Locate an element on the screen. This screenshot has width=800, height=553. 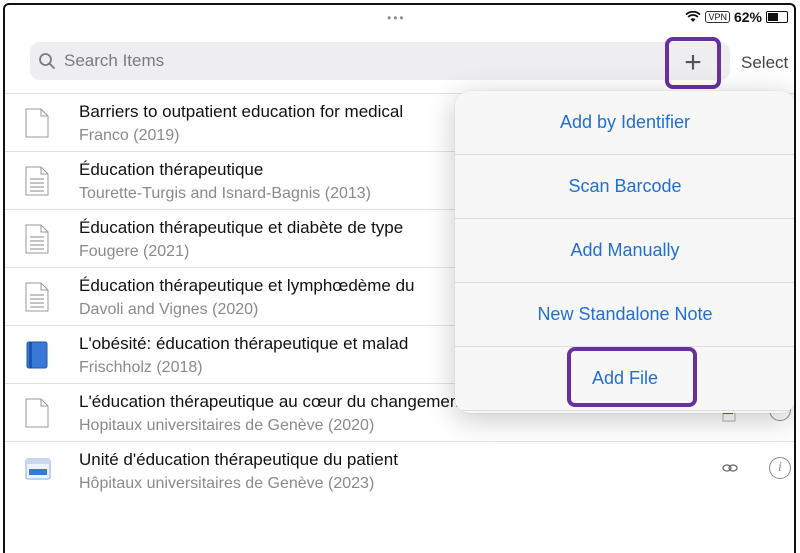
battery-icon is located at coordinates (777, 17).